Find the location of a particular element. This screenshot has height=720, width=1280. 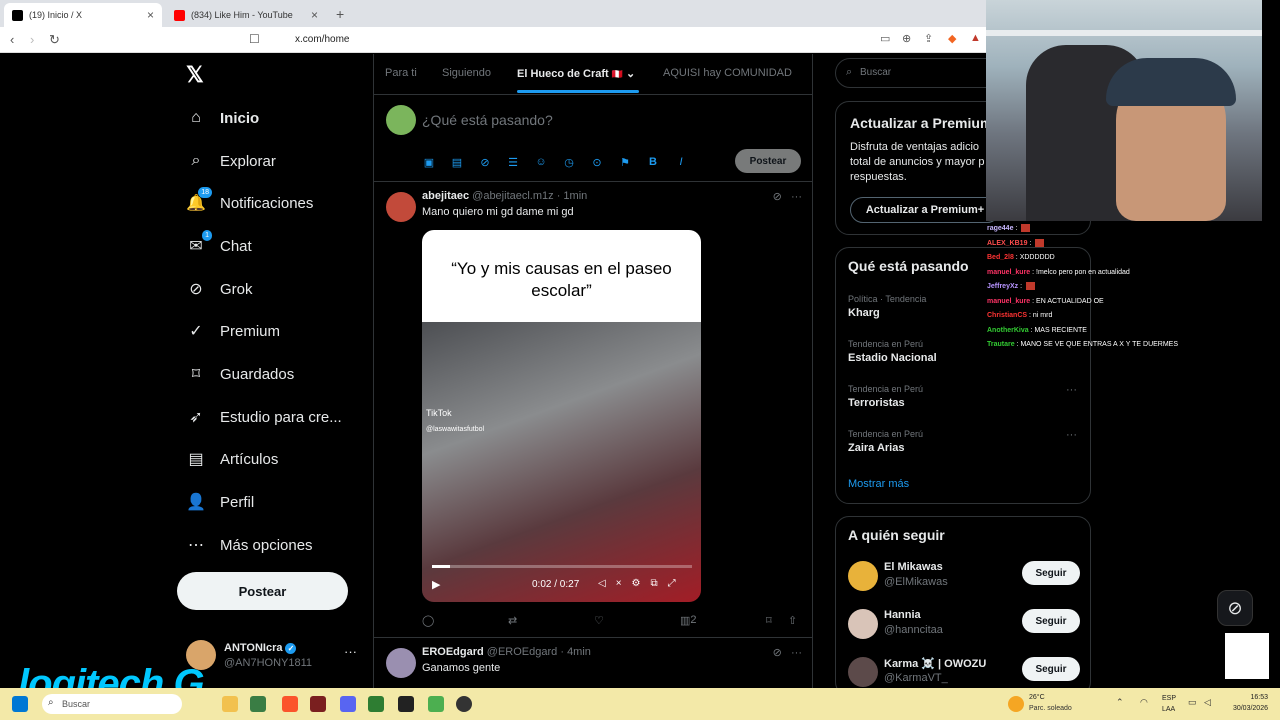

schedule-icon: ◷ is located at coordinates (569, 162).